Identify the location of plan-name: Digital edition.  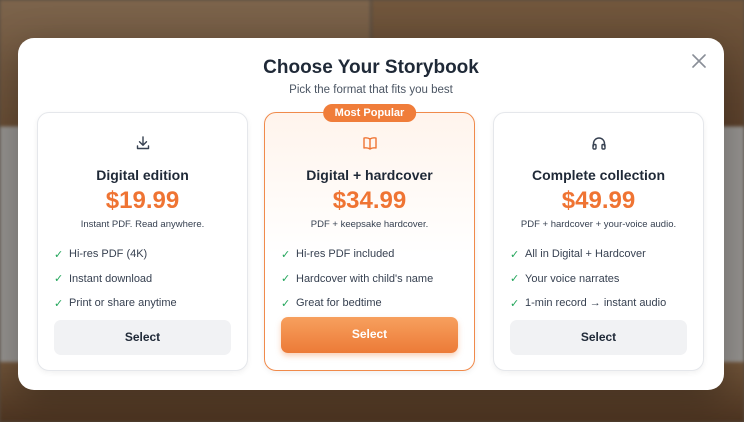
(142, 175).